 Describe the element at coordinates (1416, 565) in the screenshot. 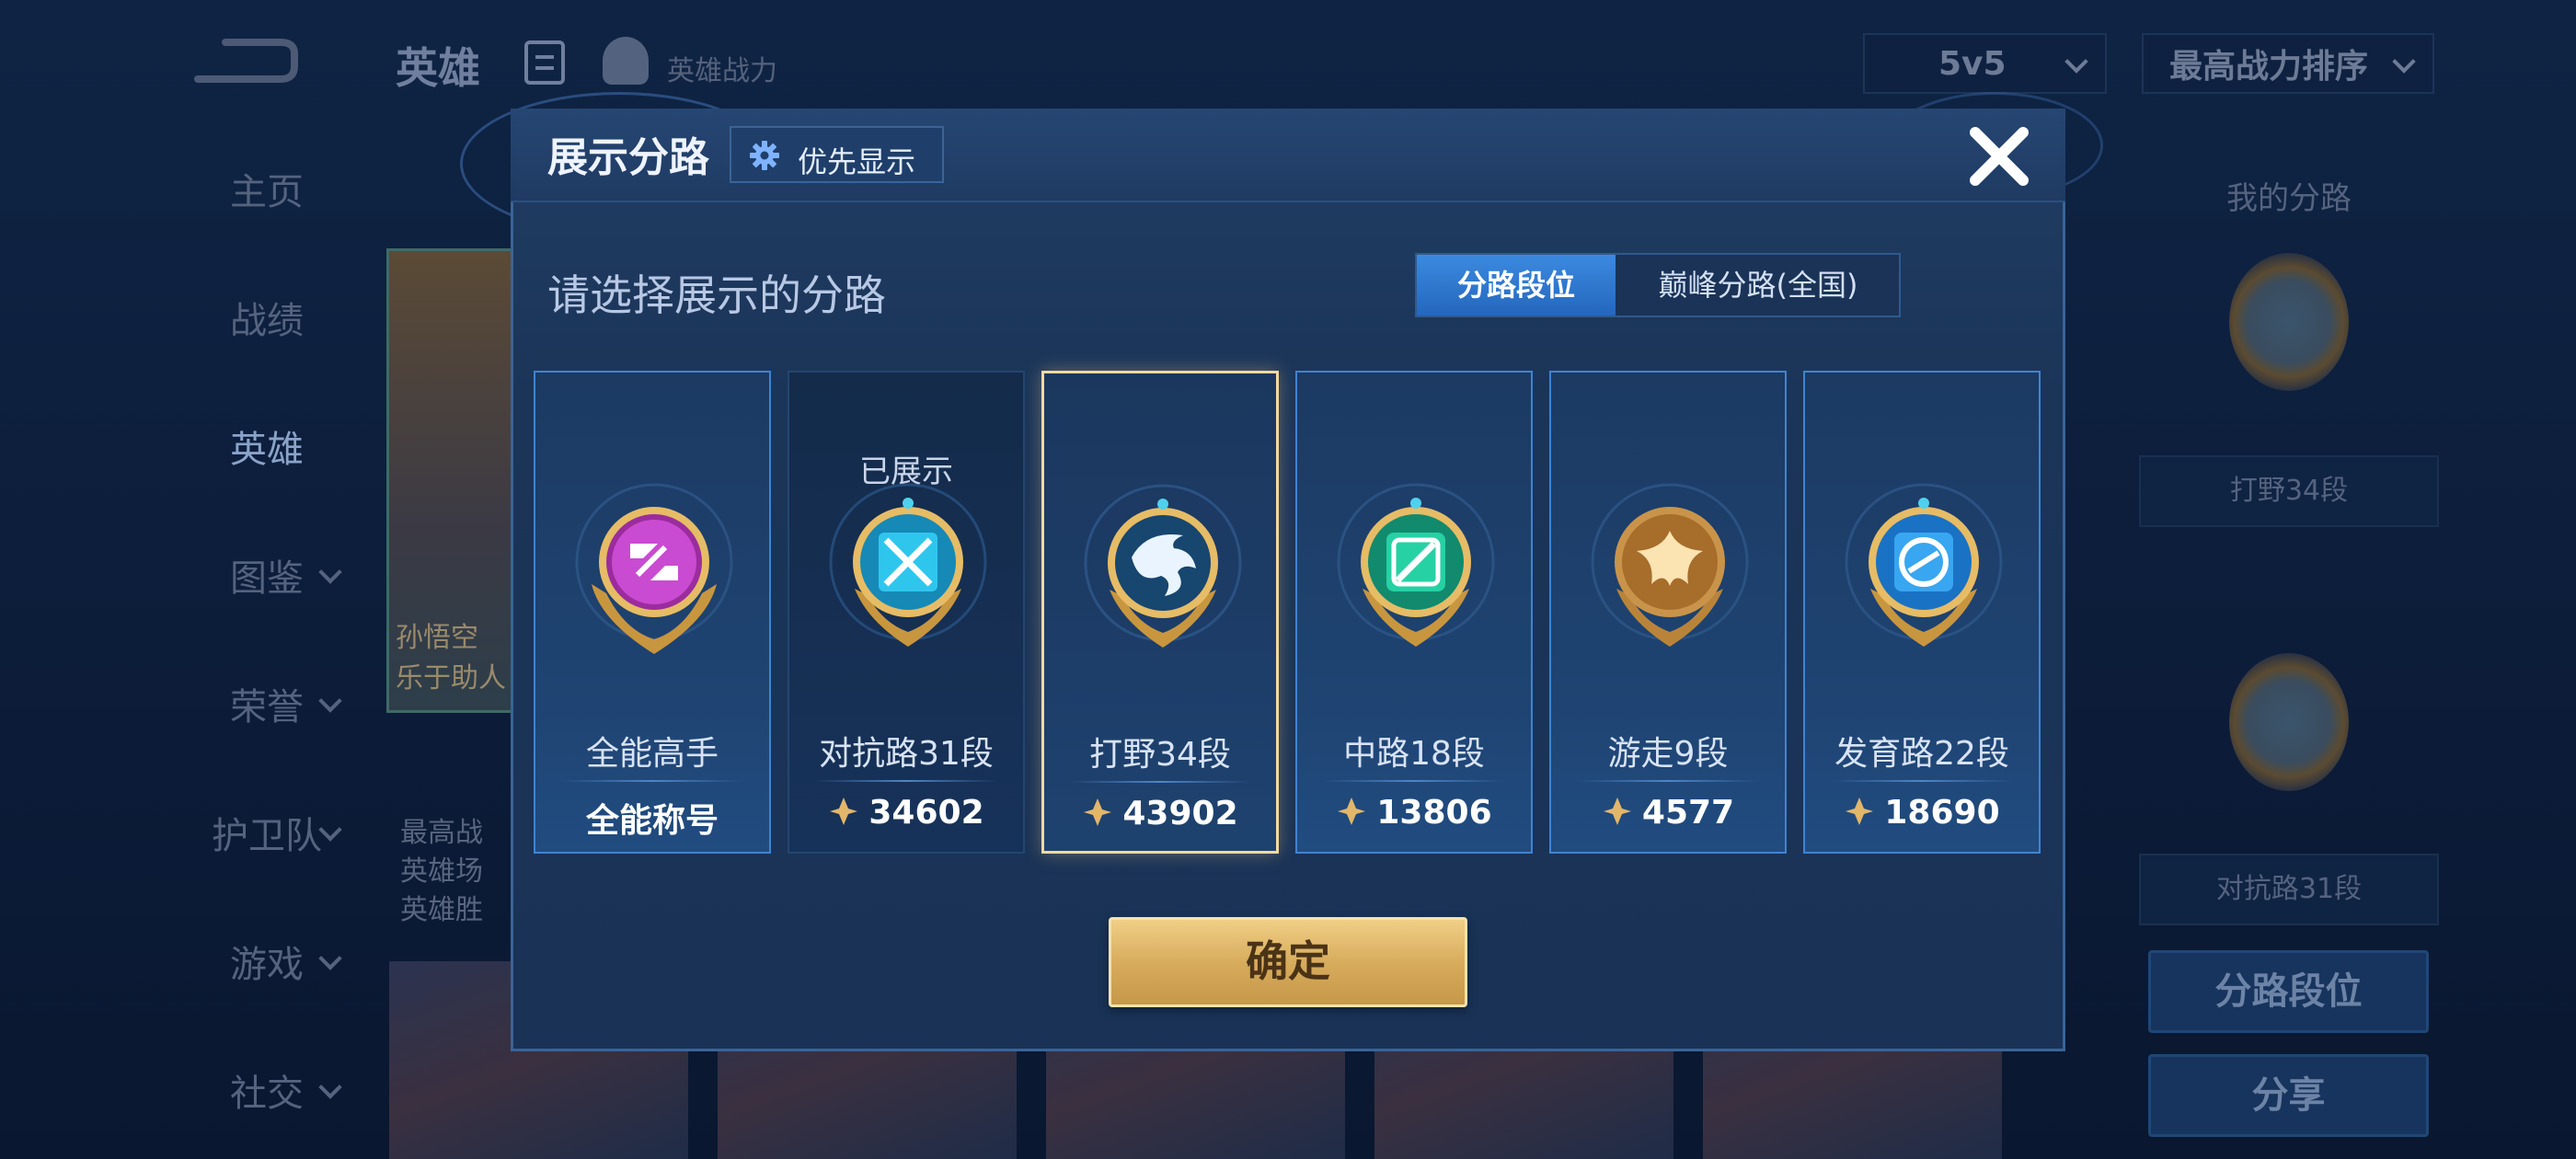

I see `mid-lane-emblem-icon` at that location.